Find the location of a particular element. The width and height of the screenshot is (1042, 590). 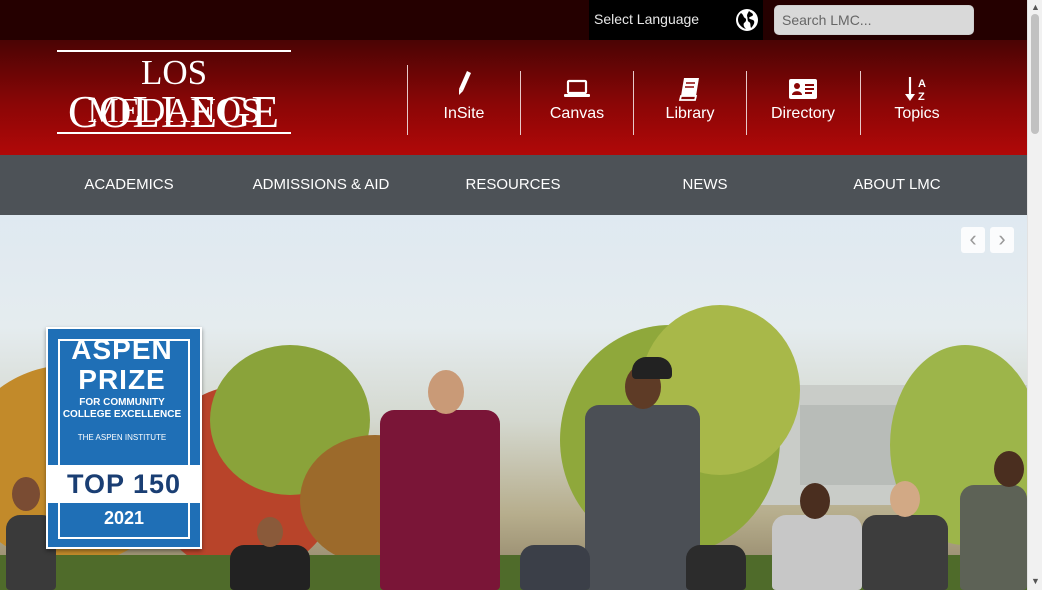

badge-line1: ASPEN is located at coordinates (122, 349).